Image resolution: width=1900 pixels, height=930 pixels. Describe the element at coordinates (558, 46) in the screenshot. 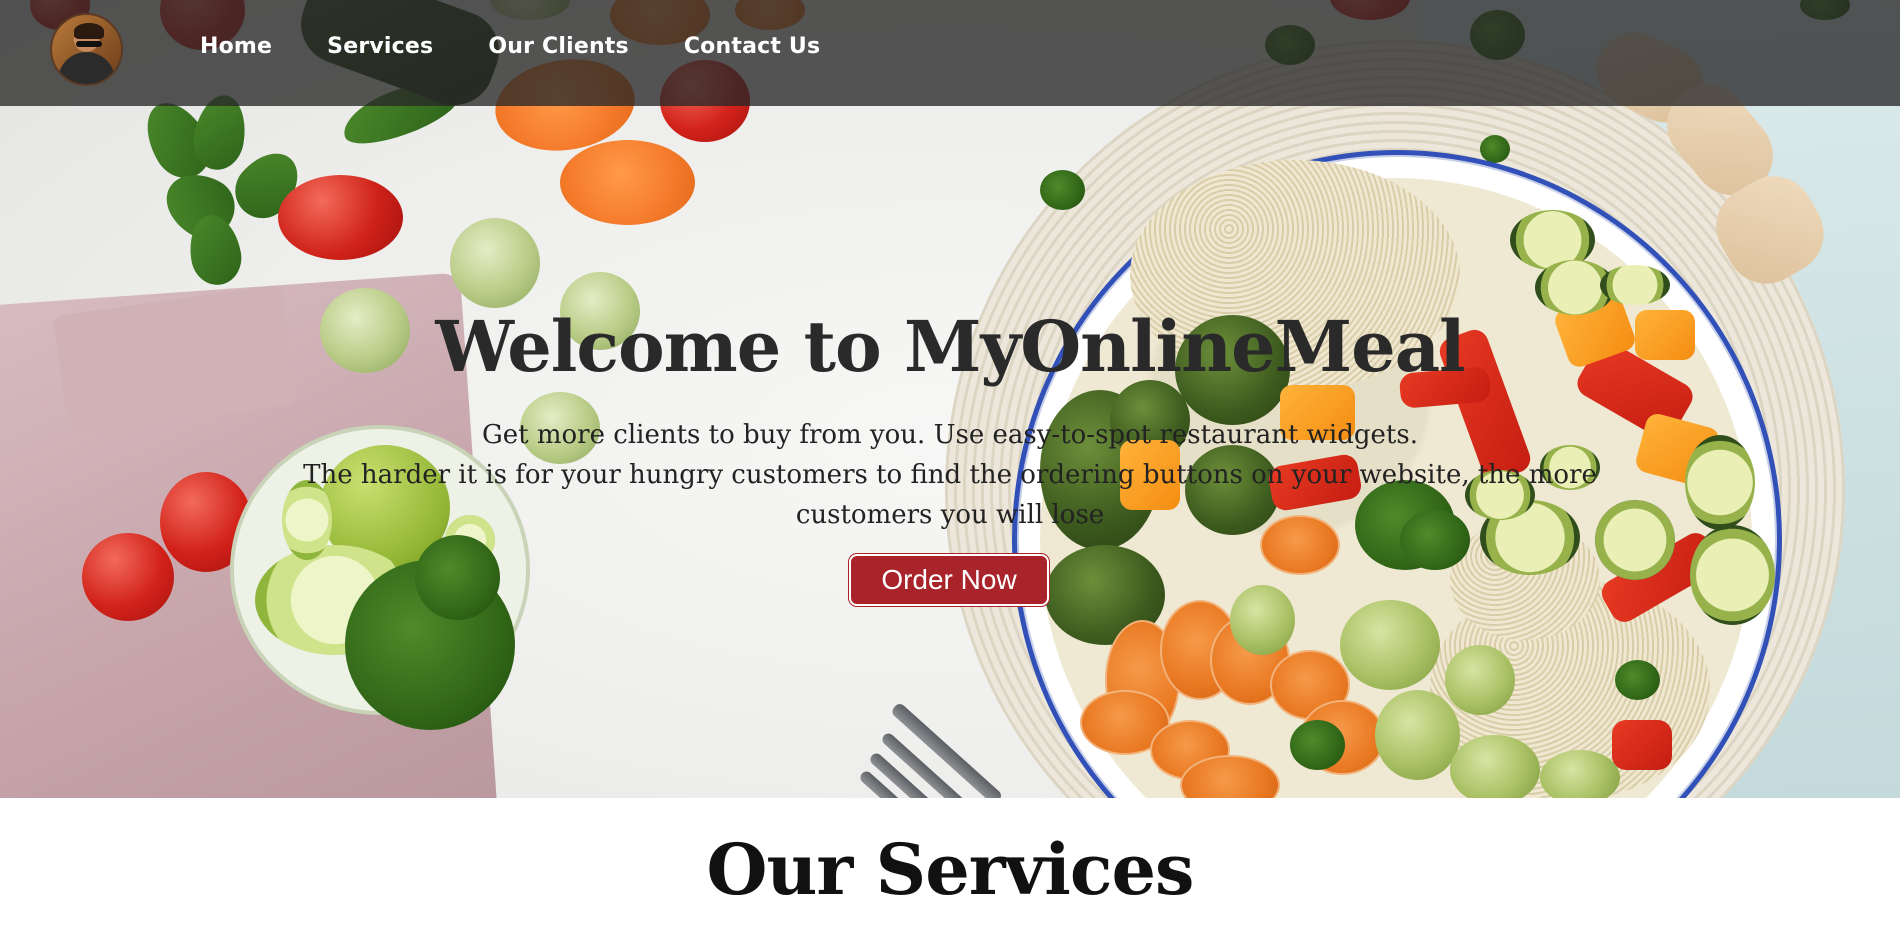

I see `nav-link-our-clients: Our Clients` at that location.